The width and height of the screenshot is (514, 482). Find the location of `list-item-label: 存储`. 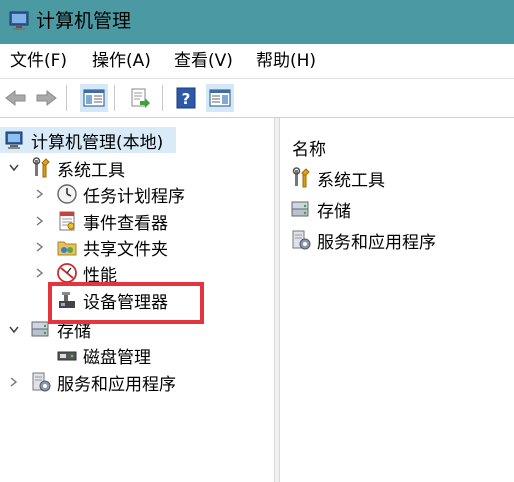

list-item-label: 存储 is located at coordinates (334, 211).